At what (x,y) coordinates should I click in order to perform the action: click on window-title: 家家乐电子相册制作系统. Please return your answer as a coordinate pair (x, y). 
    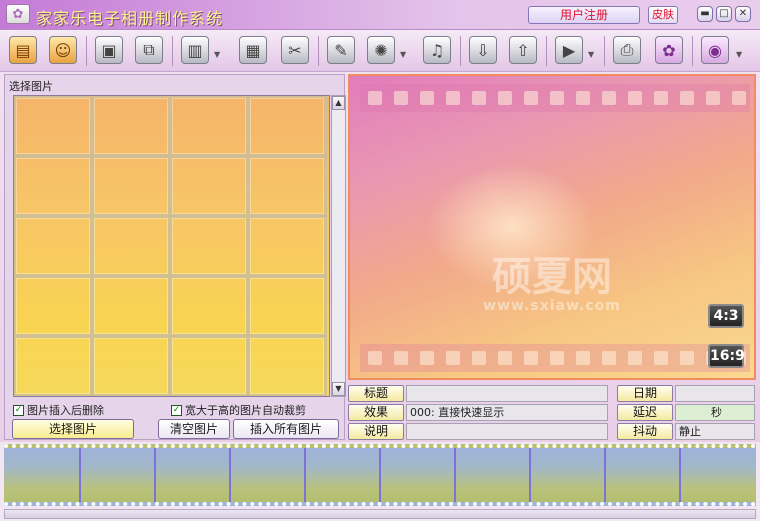
    Looking at the image, I should click on (130, 18).